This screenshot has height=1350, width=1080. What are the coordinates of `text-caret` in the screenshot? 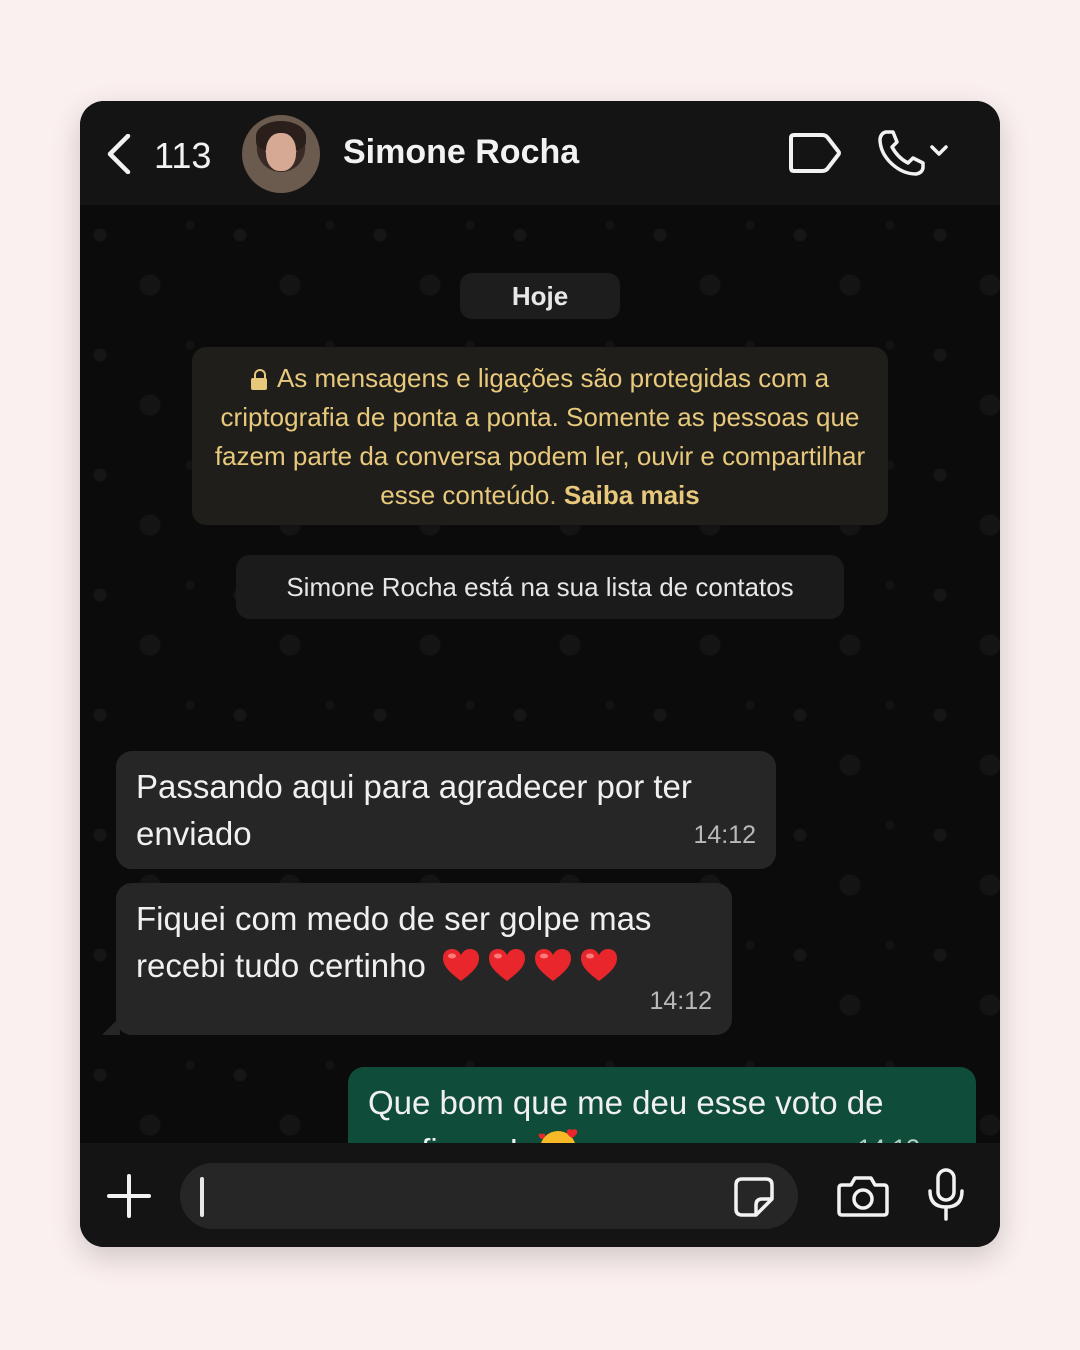 It's located at (202, 1197).